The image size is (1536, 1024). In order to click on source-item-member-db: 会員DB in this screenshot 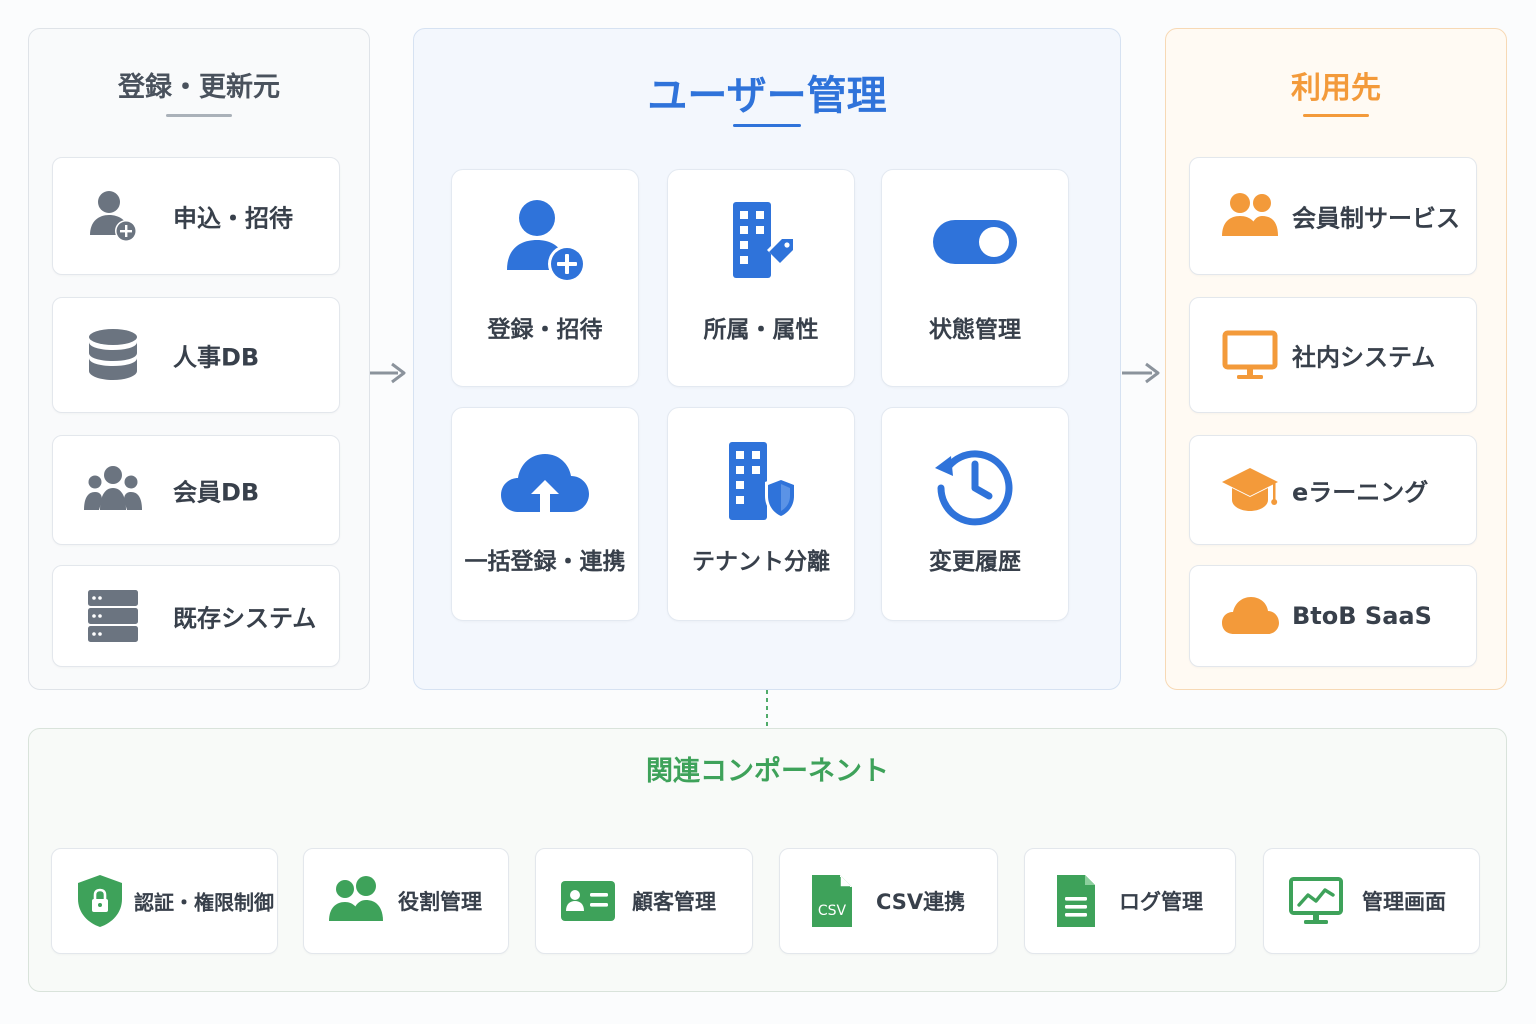, I will do `click(196, 490)`.